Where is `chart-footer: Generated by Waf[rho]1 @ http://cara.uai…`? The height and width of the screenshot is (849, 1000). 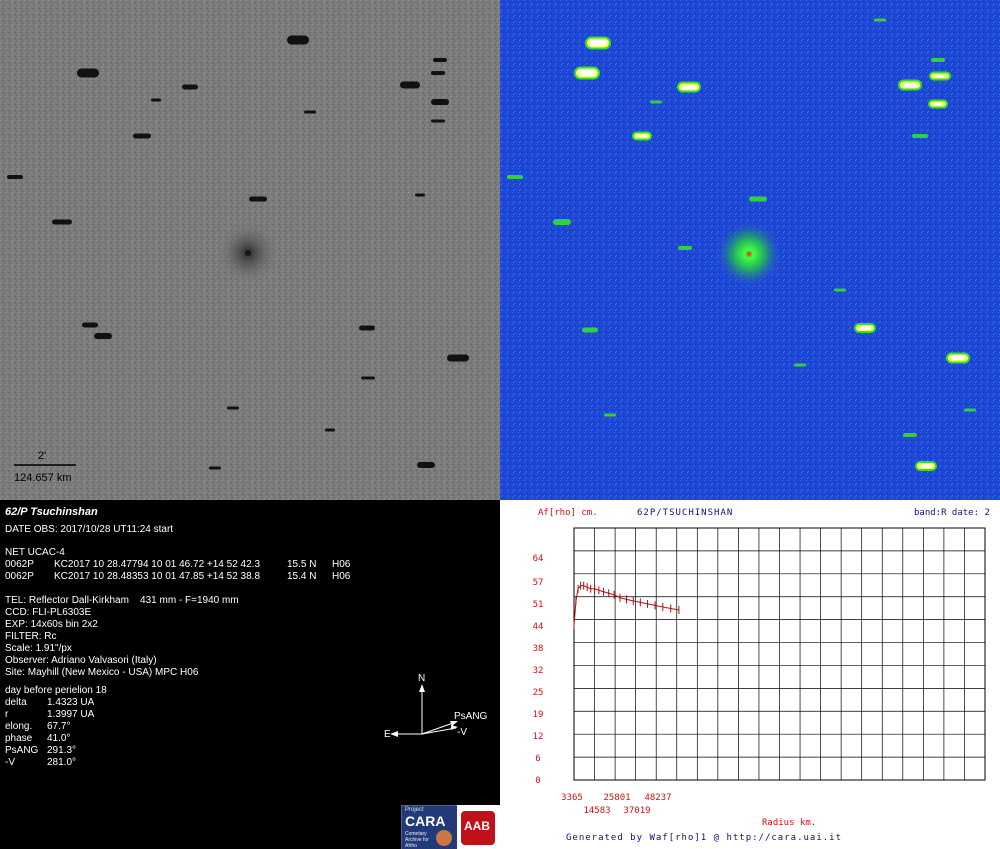 chart-footer: Generated by Waf[rho]1 @ http://cara.uai… is located at coordinates (704, 838).